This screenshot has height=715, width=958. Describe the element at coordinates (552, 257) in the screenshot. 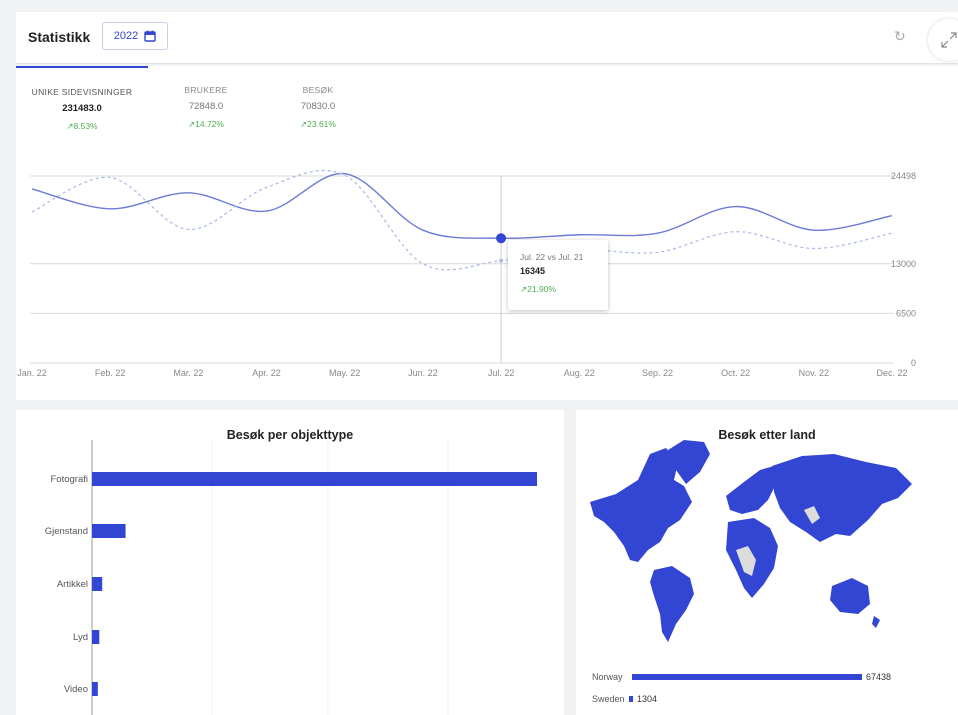

I see `tooltip-title: Jul. 22 vs Jul. 21` at that location.